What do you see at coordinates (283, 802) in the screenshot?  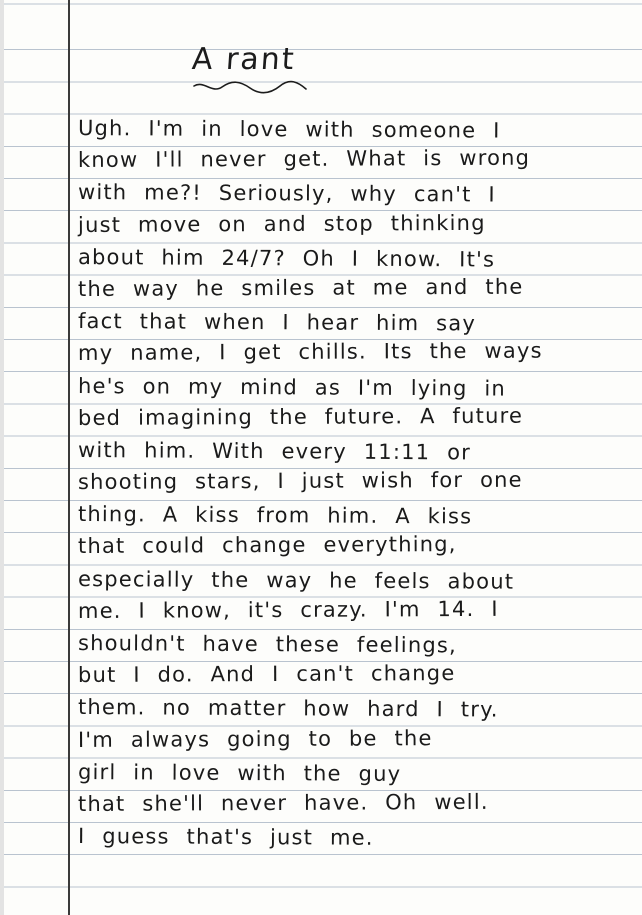 I see `text-line: that she'll never have. Oh well.` at bounding box center [283, 802].